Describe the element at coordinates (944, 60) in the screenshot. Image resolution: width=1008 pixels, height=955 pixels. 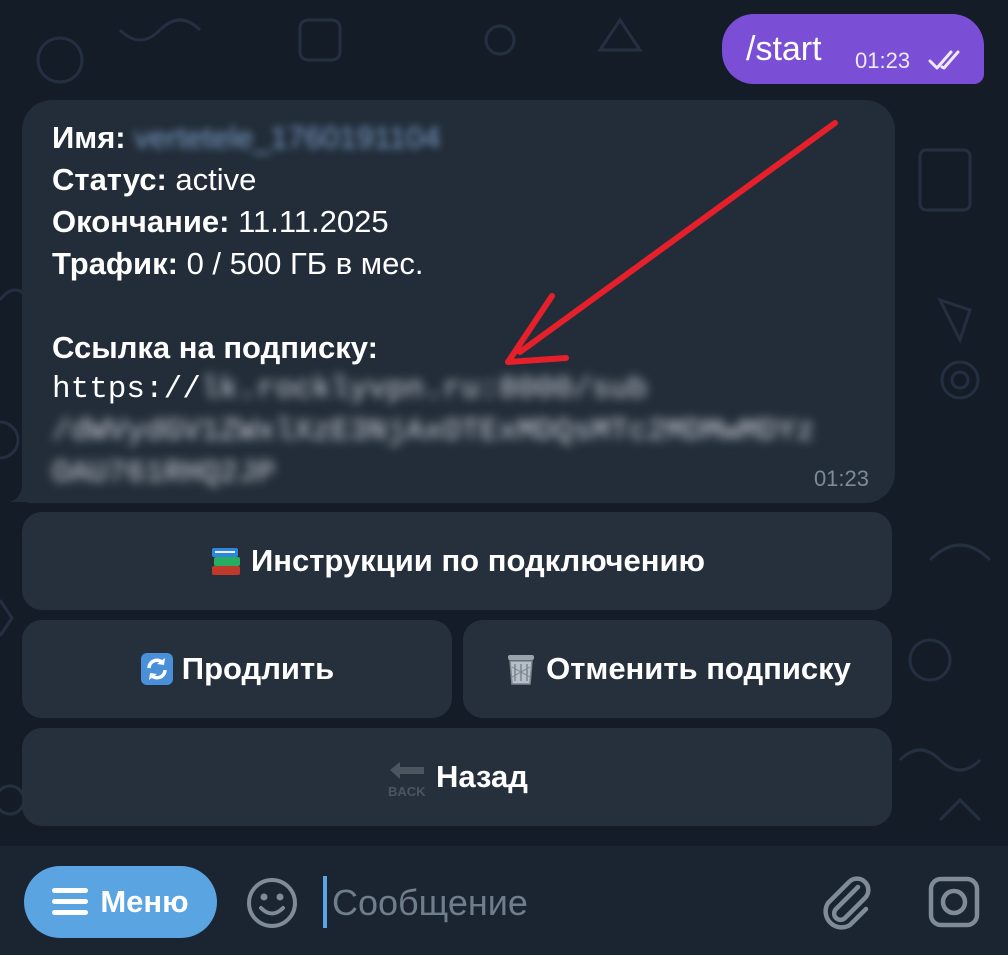
I see `double-check-icon` at that location.